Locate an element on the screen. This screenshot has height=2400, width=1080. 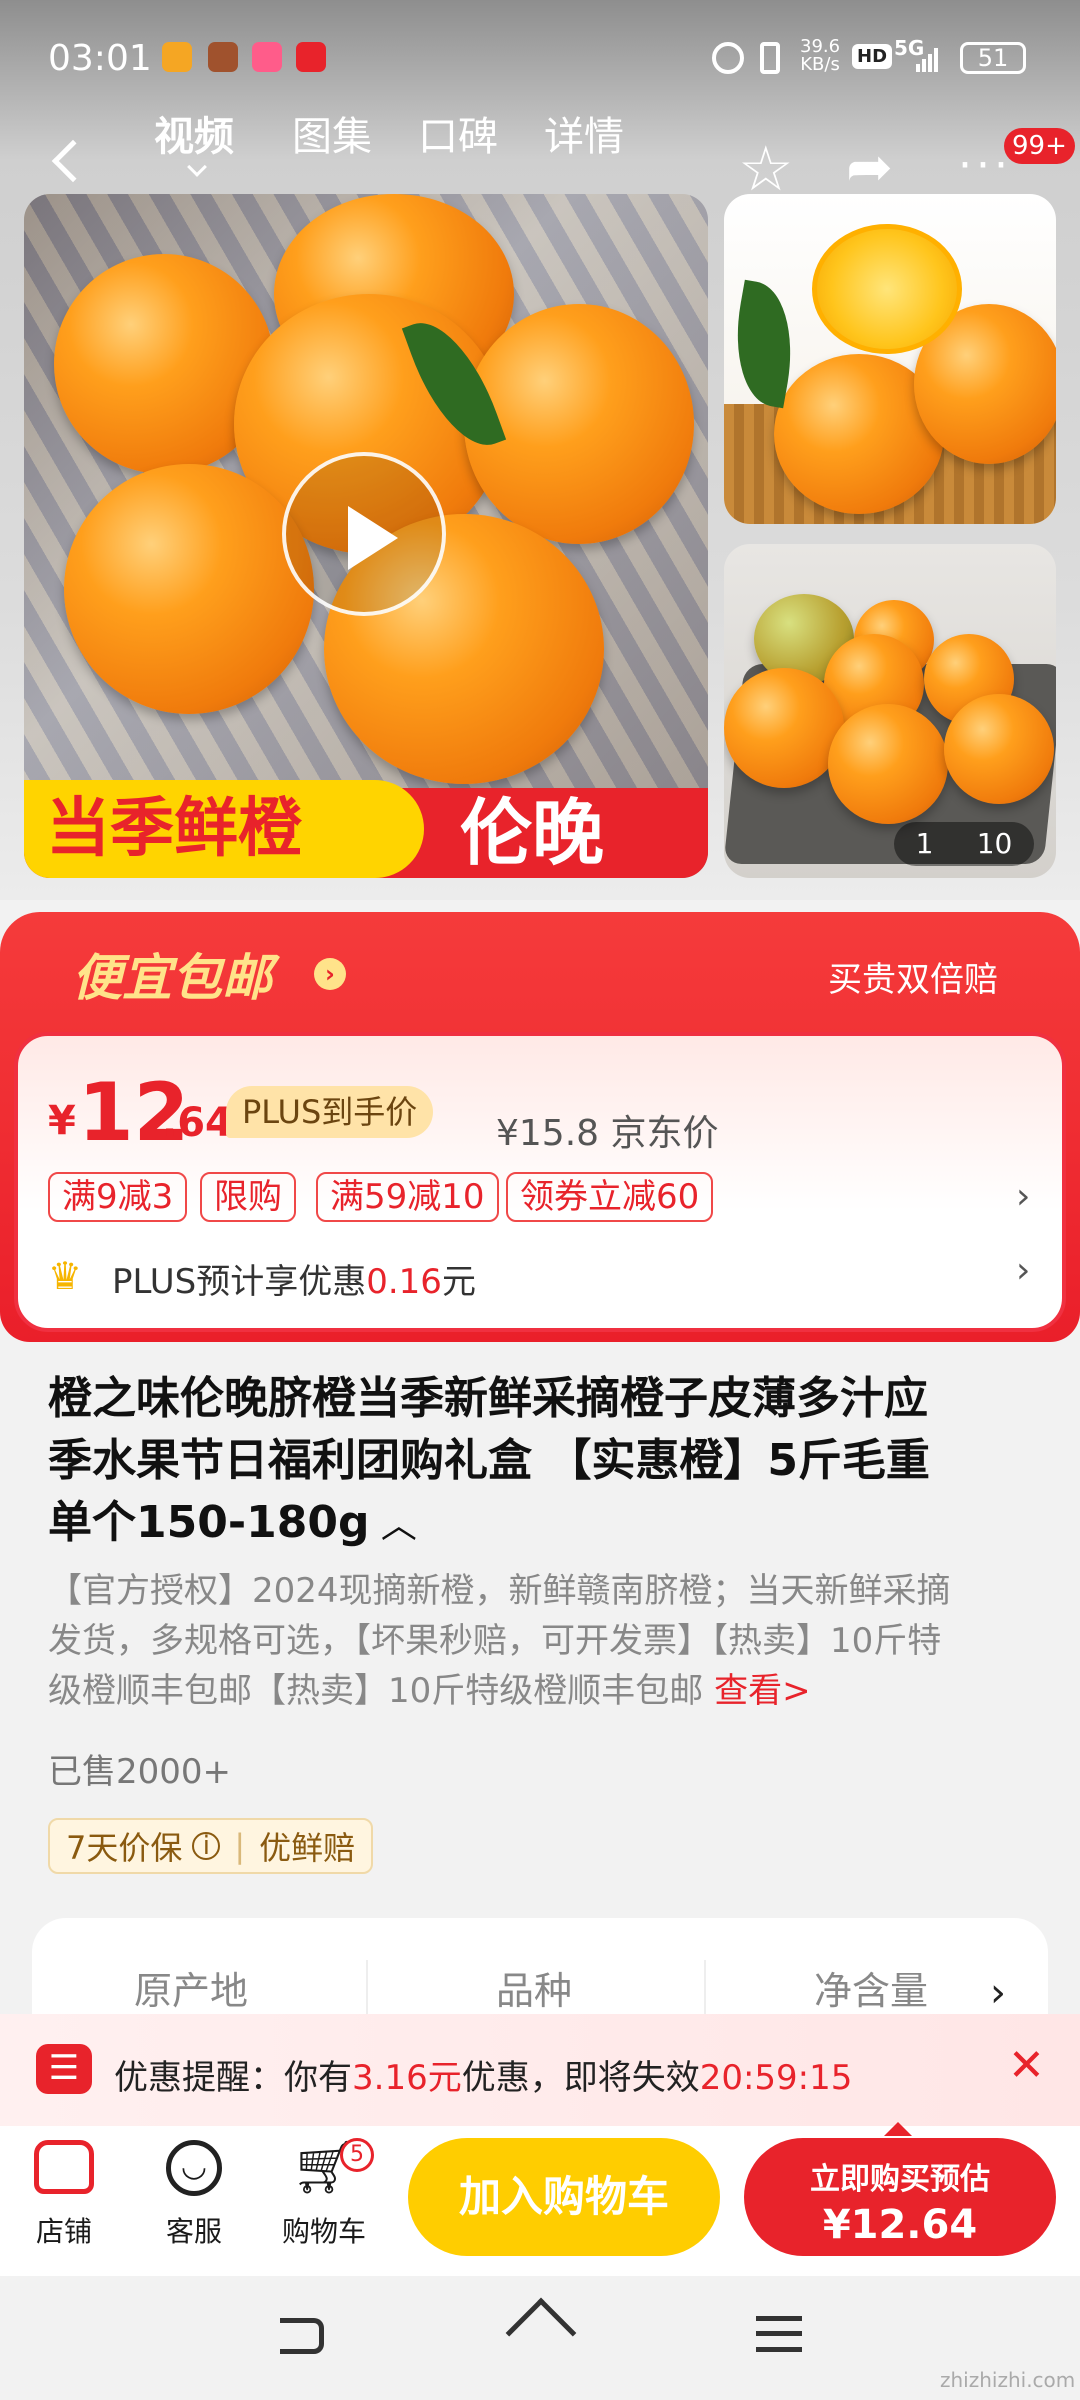
promo-title: 便宜包邮 is located at coordinates (172, 974).